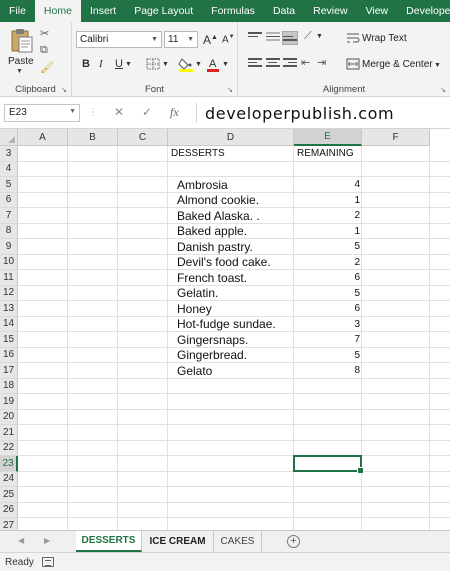  I want to click on tab-home: Home, so click(57, 11).